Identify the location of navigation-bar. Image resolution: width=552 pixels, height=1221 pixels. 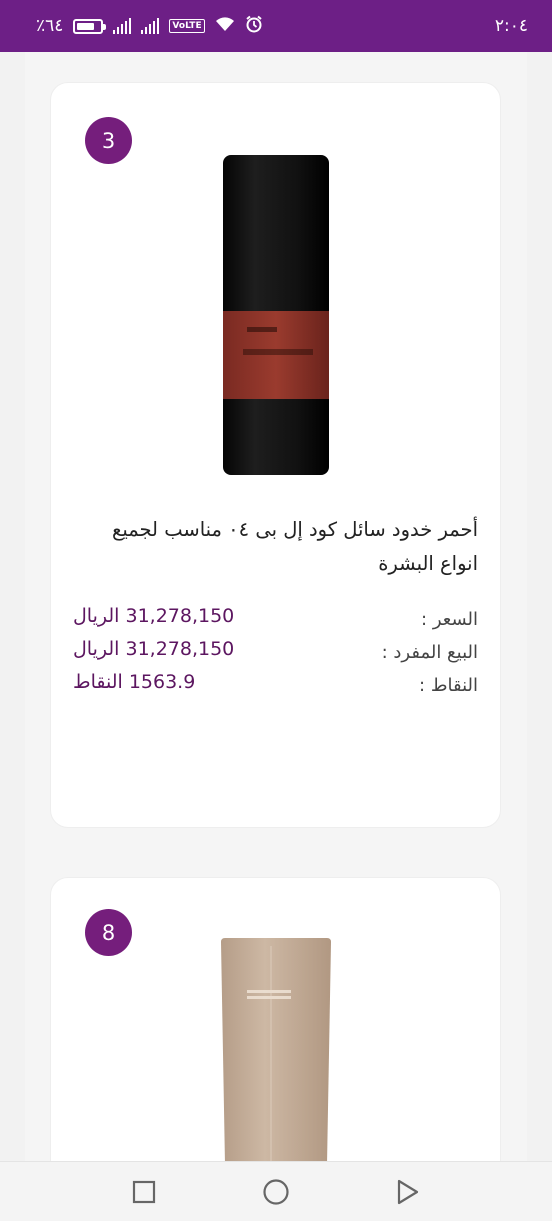
(276, 1191).